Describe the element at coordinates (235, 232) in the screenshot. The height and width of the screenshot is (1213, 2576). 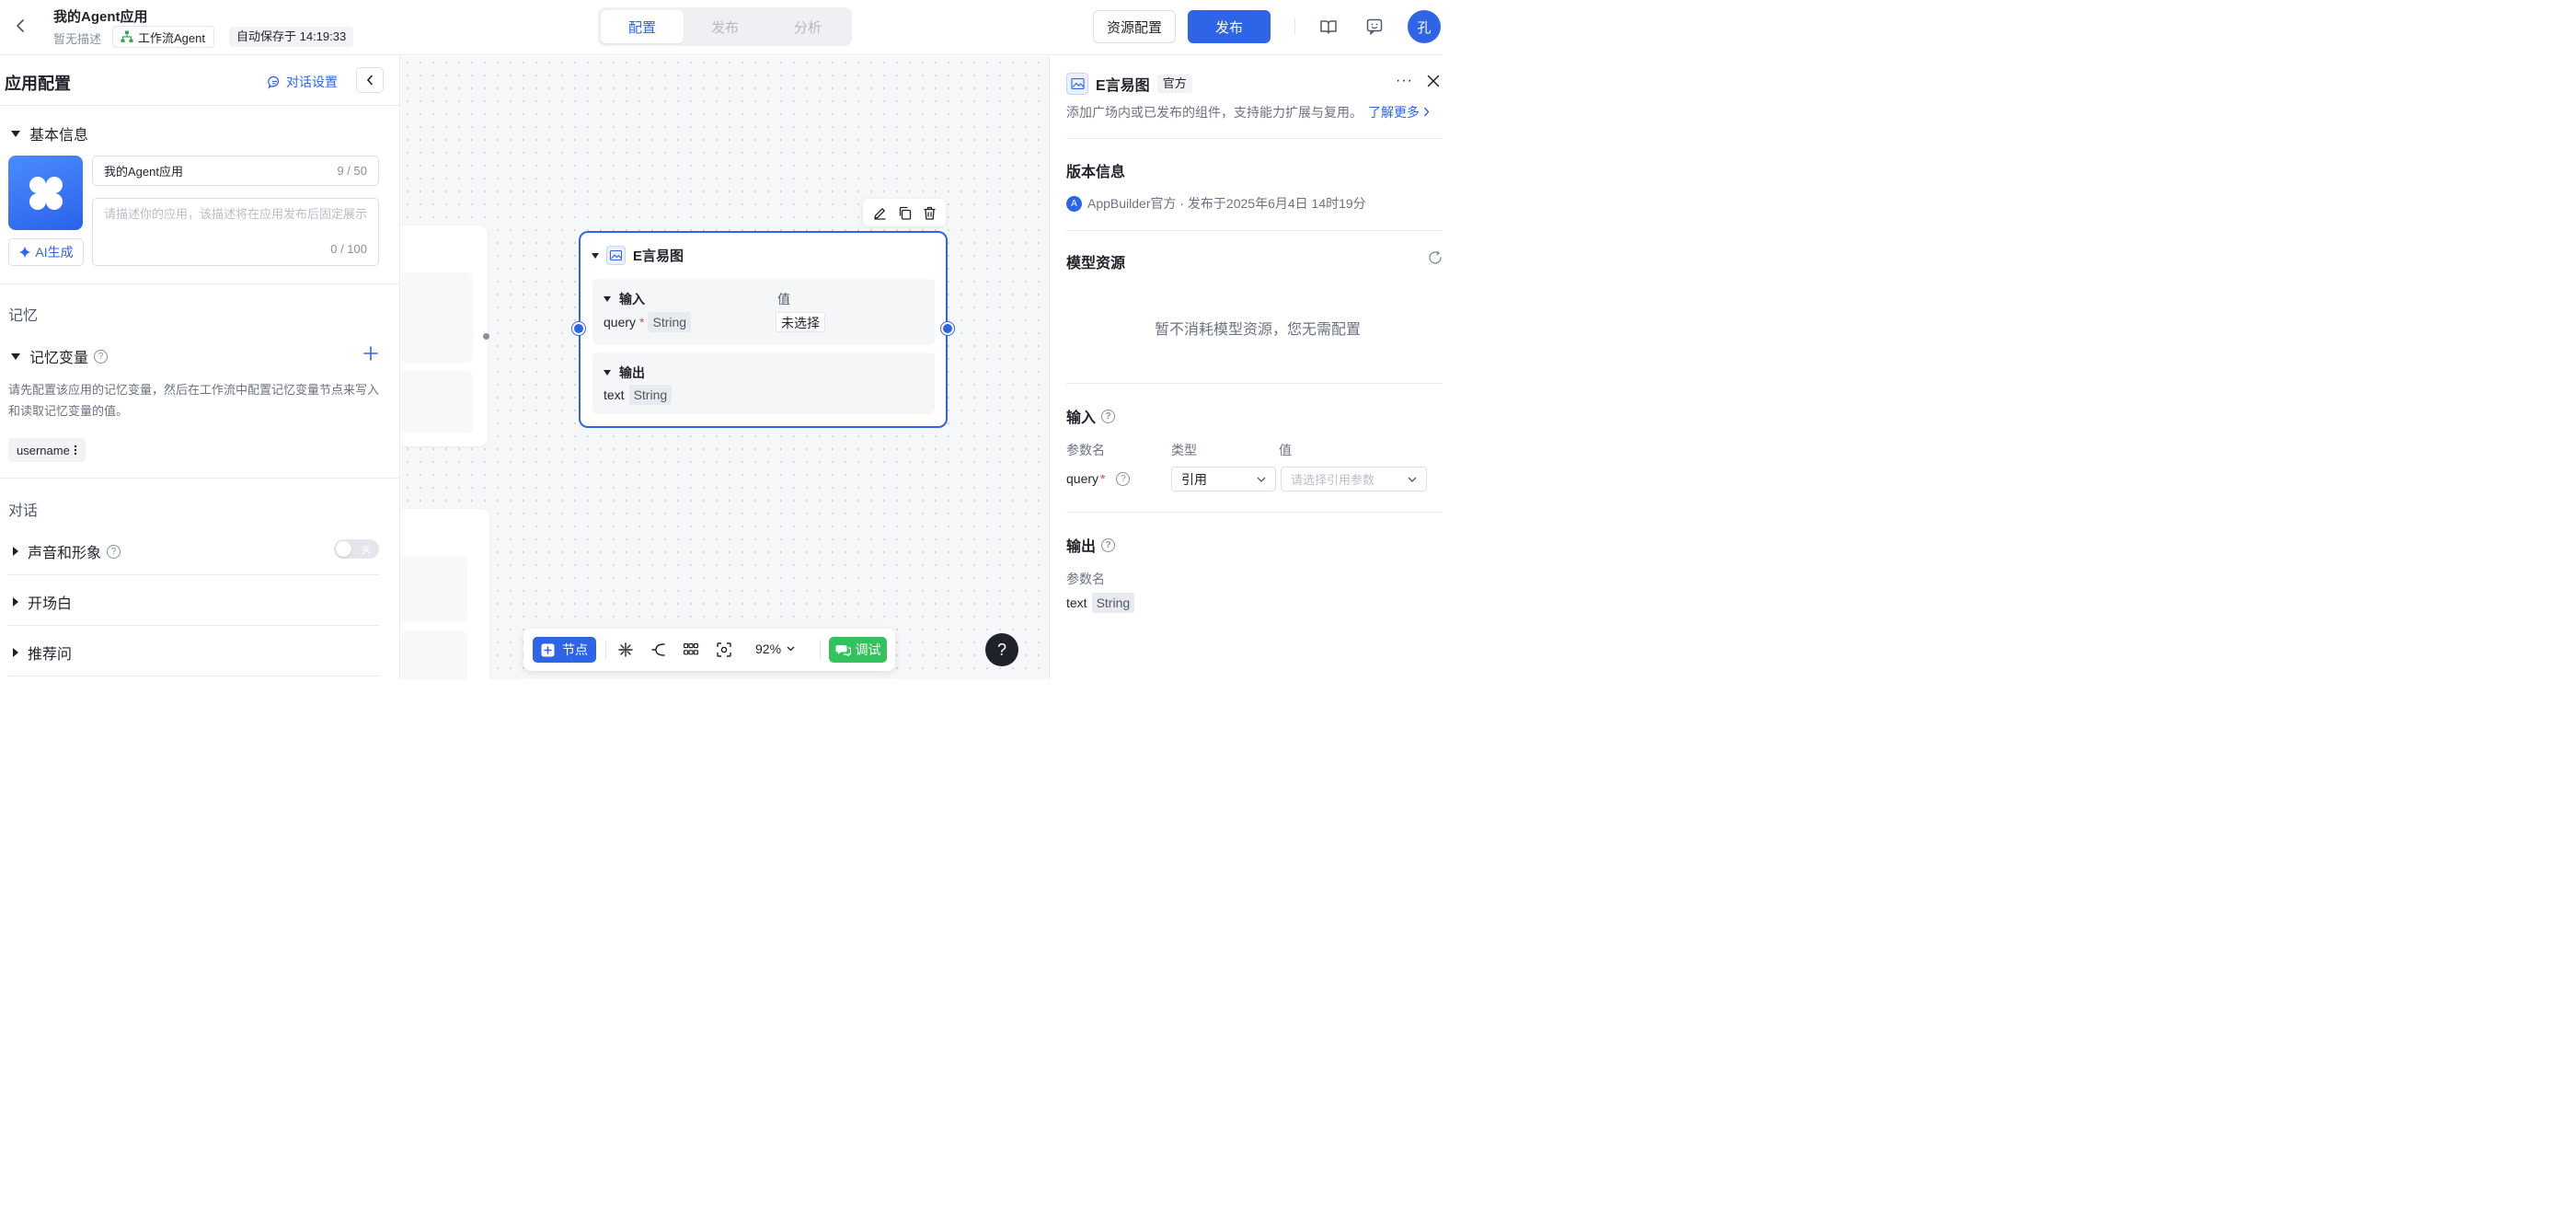
I see `app-description-input: 请描述你的应用，该描述将在应用发布后固定展示 0 / 100` at that location.